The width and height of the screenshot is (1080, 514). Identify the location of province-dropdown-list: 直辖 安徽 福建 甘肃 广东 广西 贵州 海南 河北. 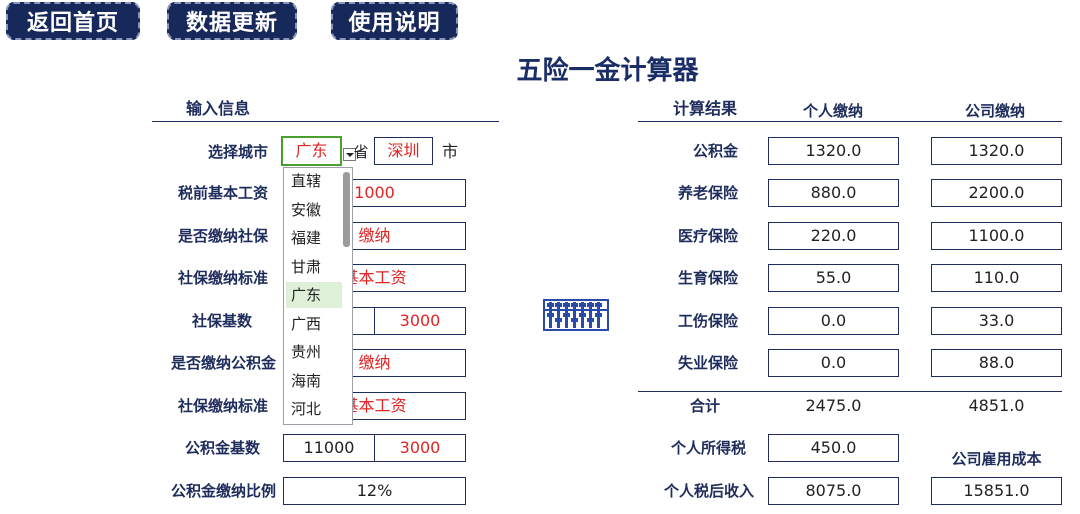
(318, 296).